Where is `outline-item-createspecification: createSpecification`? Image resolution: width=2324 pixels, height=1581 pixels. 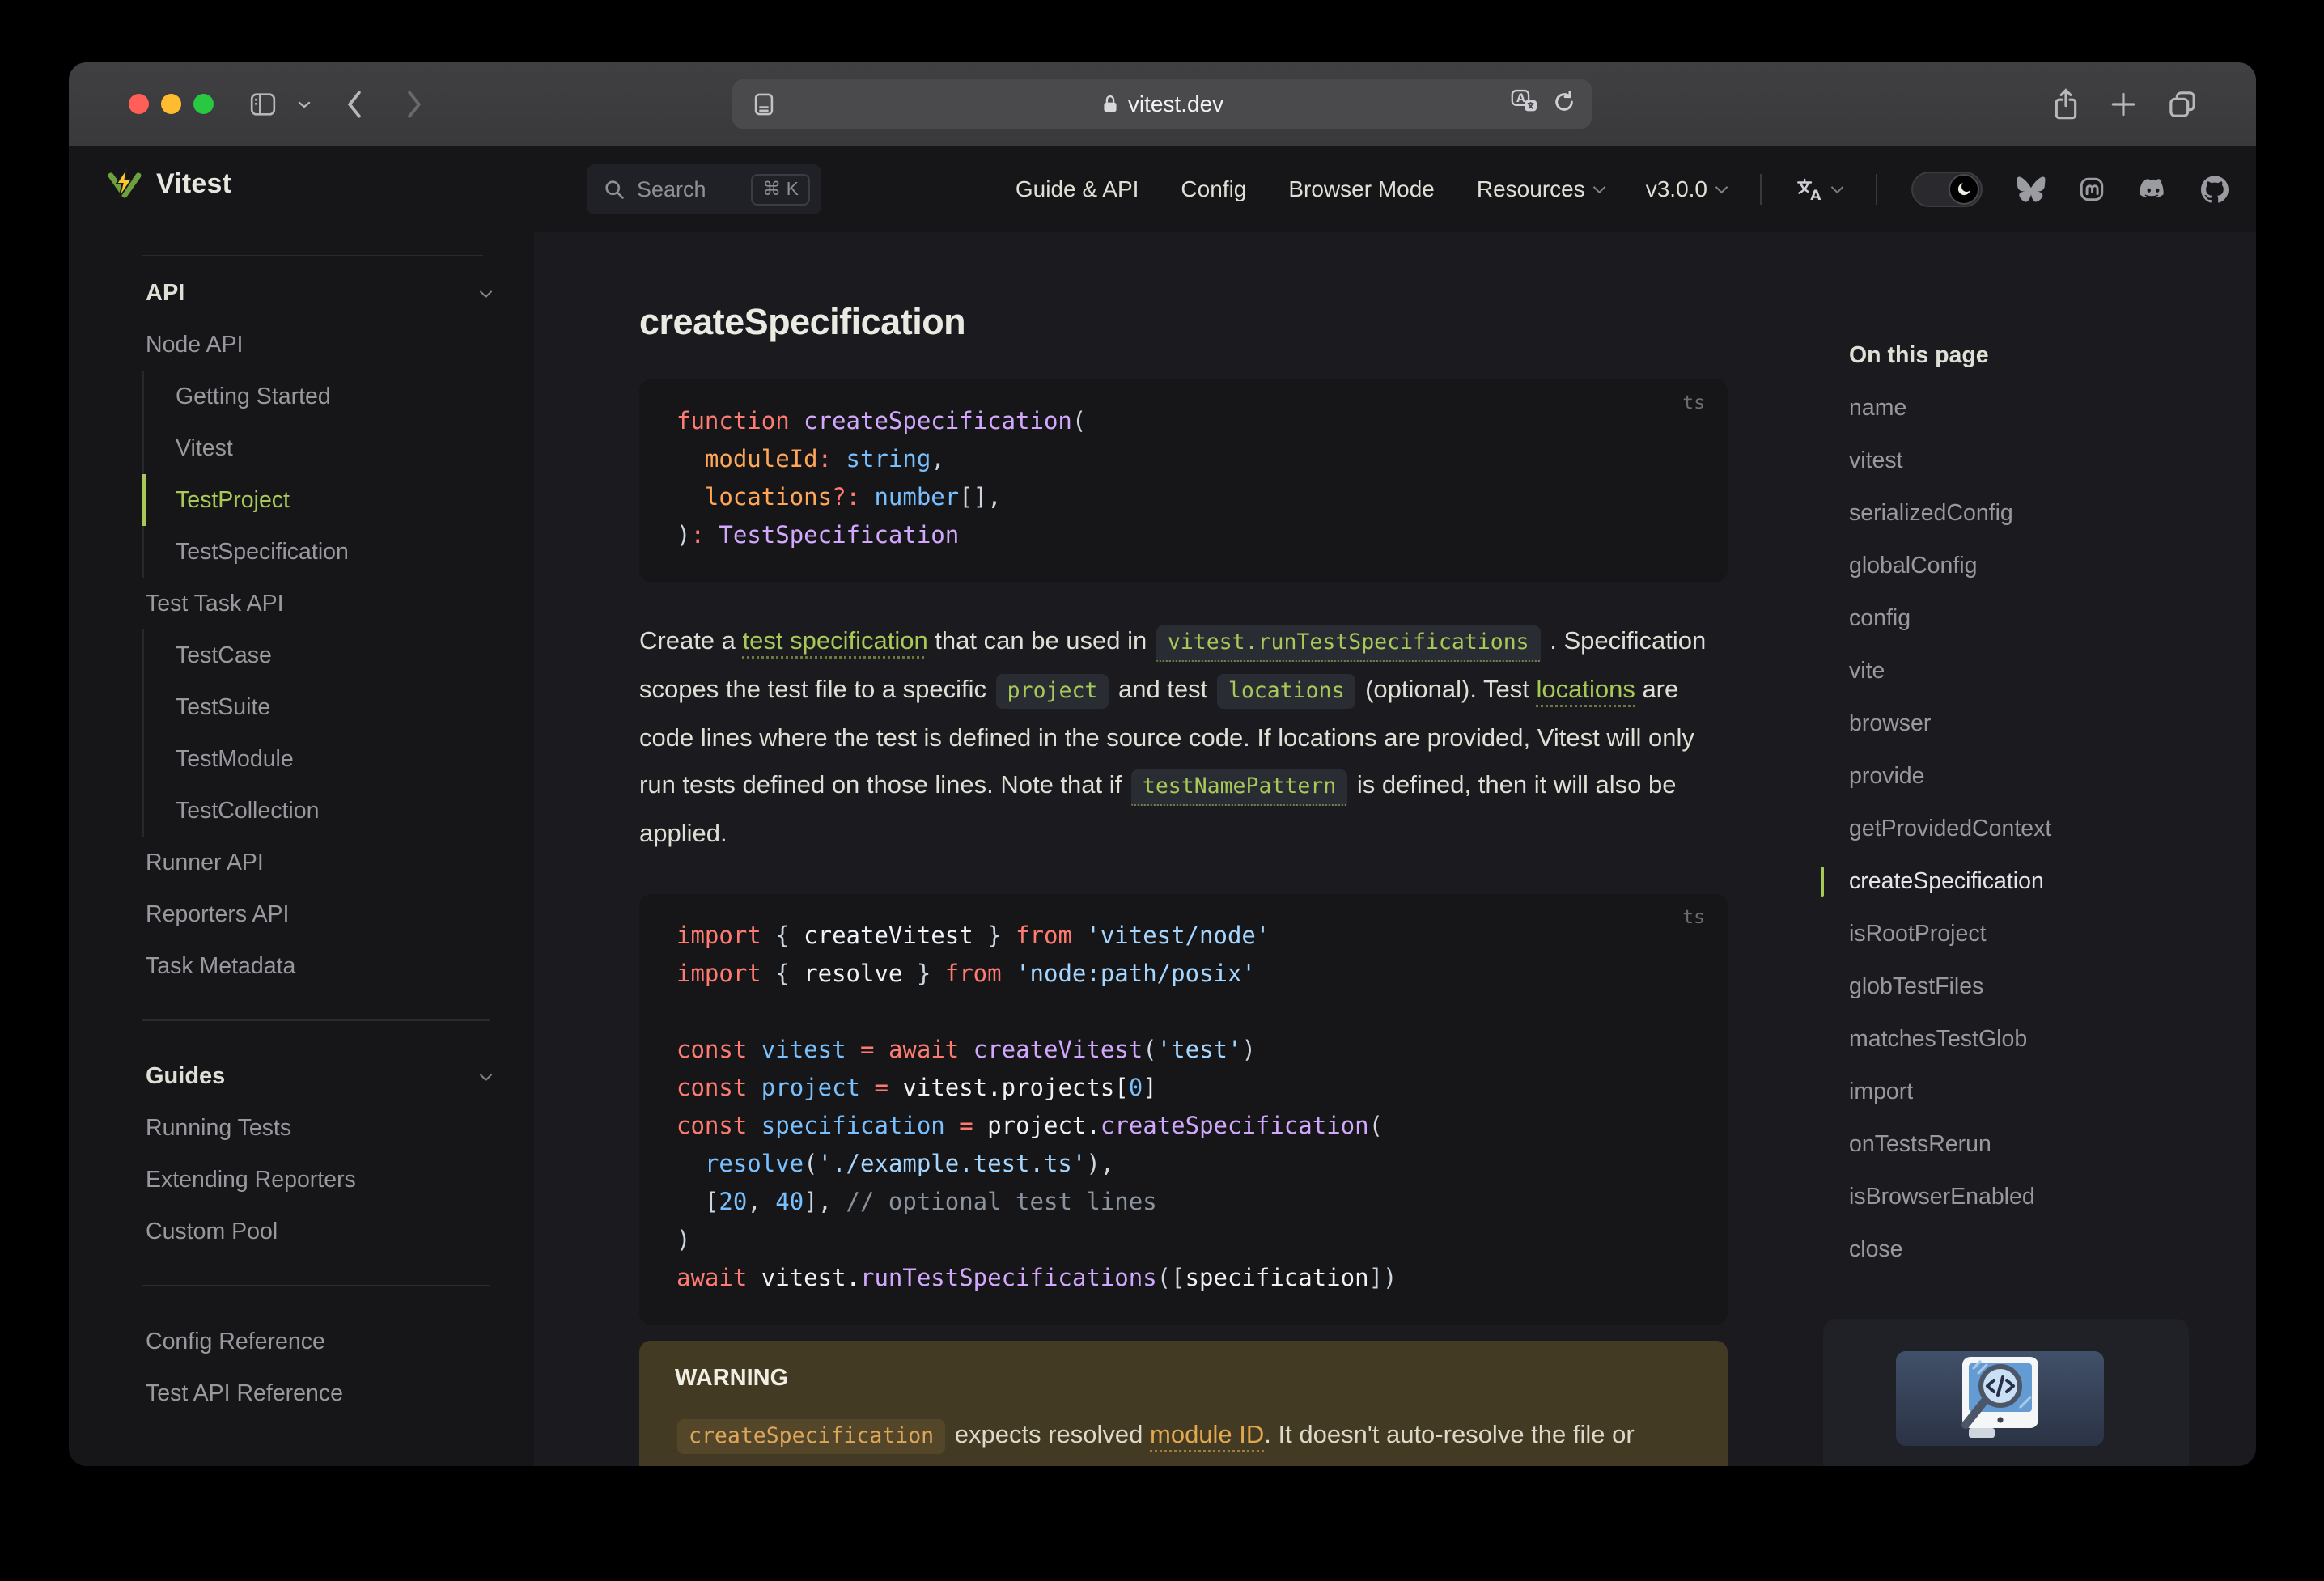 outline-item-createspecification: createSpecification is located at coordinates (2015, 881).